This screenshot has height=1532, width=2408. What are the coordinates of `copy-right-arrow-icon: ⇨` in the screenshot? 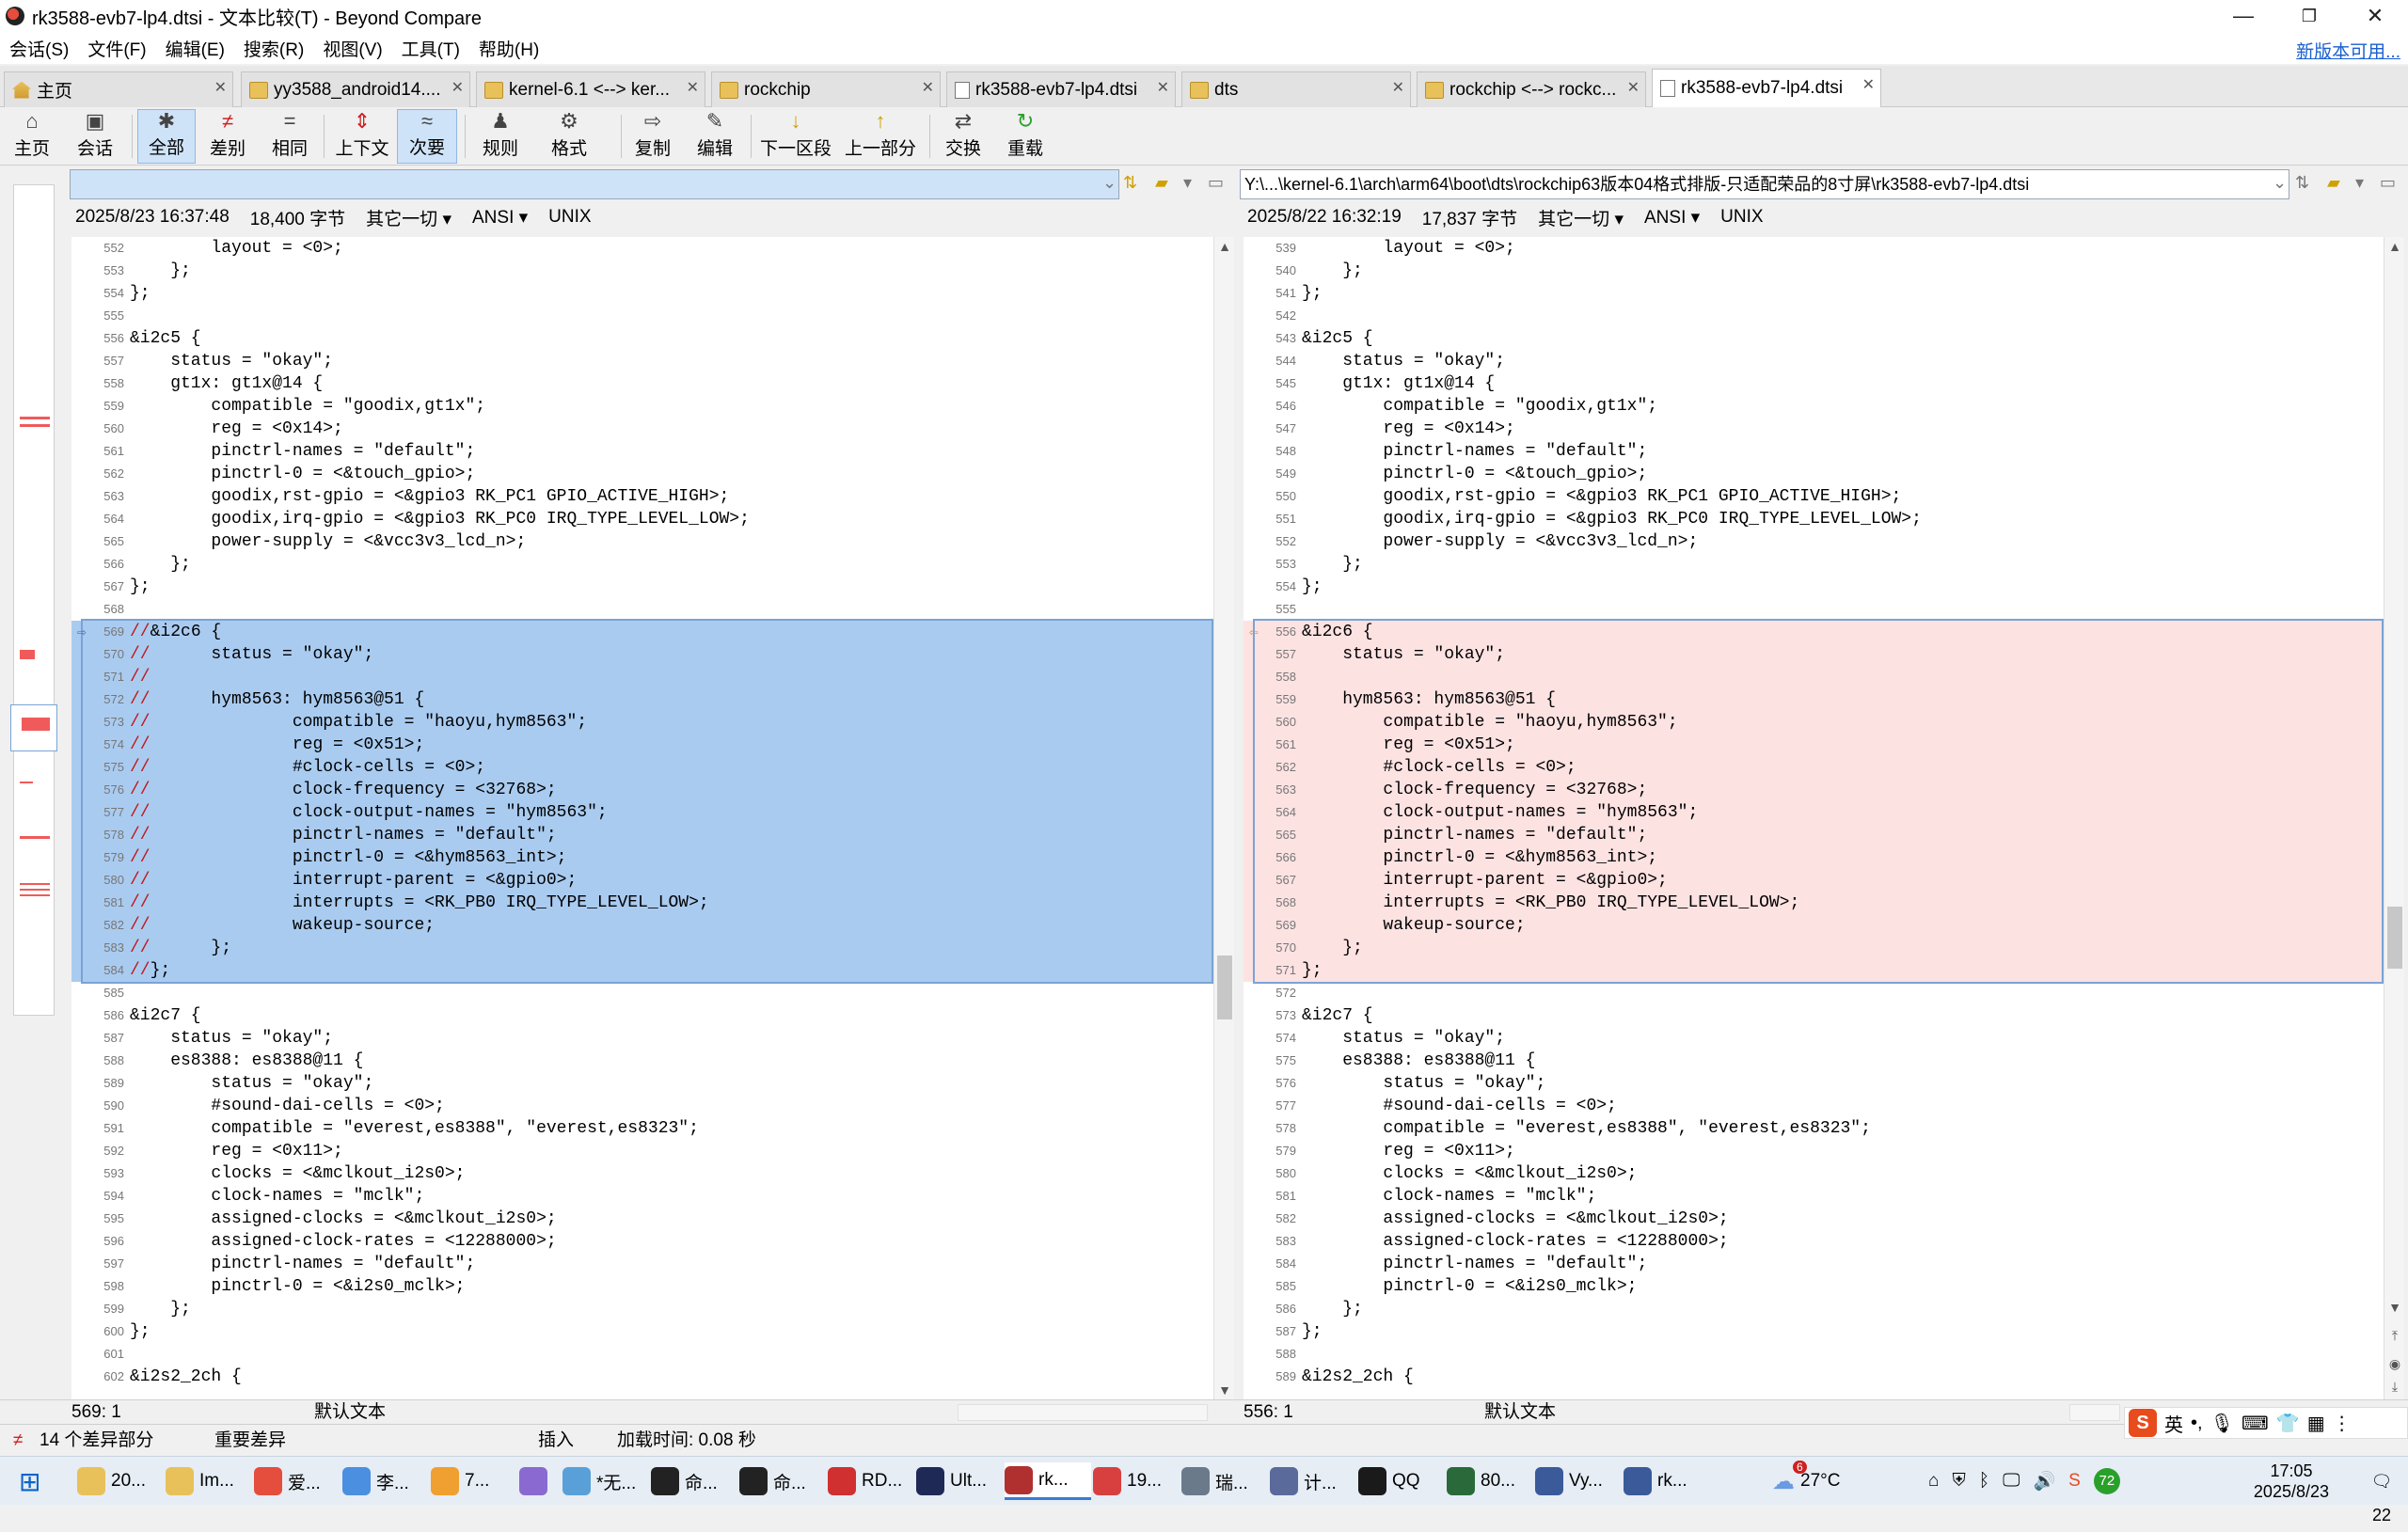 It's located at (82, 632).